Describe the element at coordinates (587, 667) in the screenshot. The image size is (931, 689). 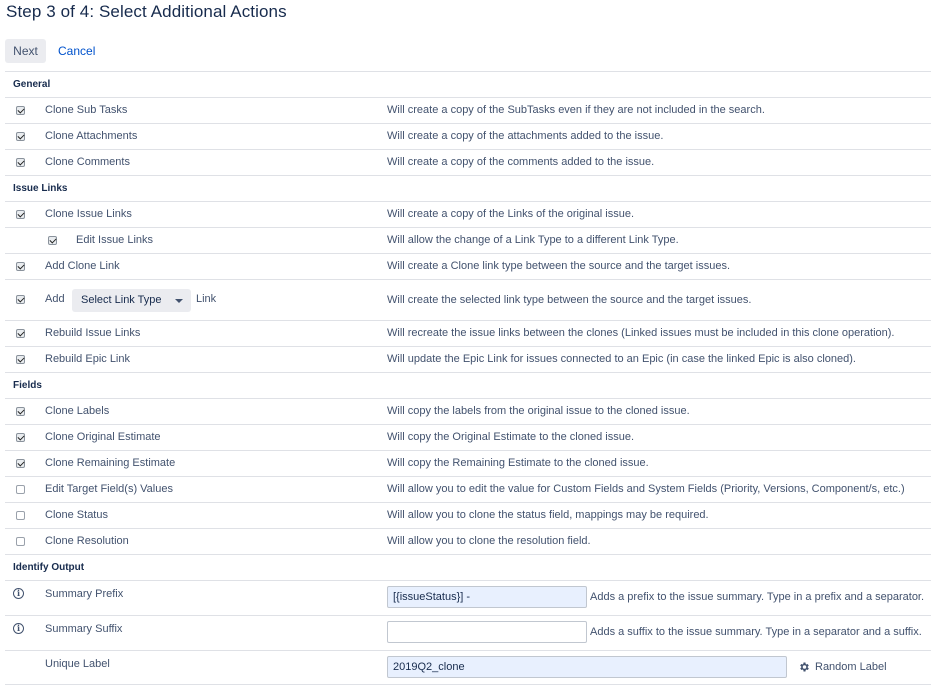
I see `unique-label-input: 2019Q2_clone` at that location.